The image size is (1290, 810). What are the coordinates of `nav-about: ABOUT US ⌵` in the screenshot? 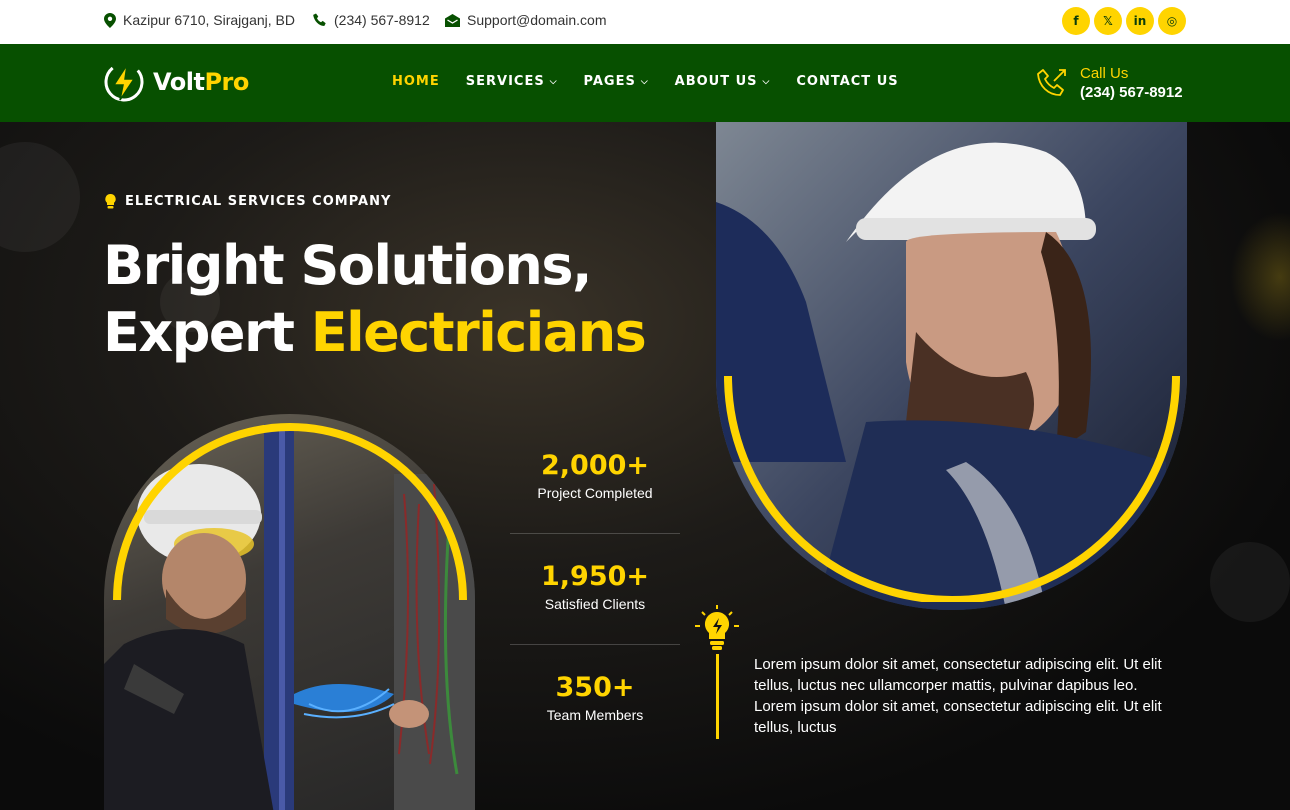 It's located at (723, 81).